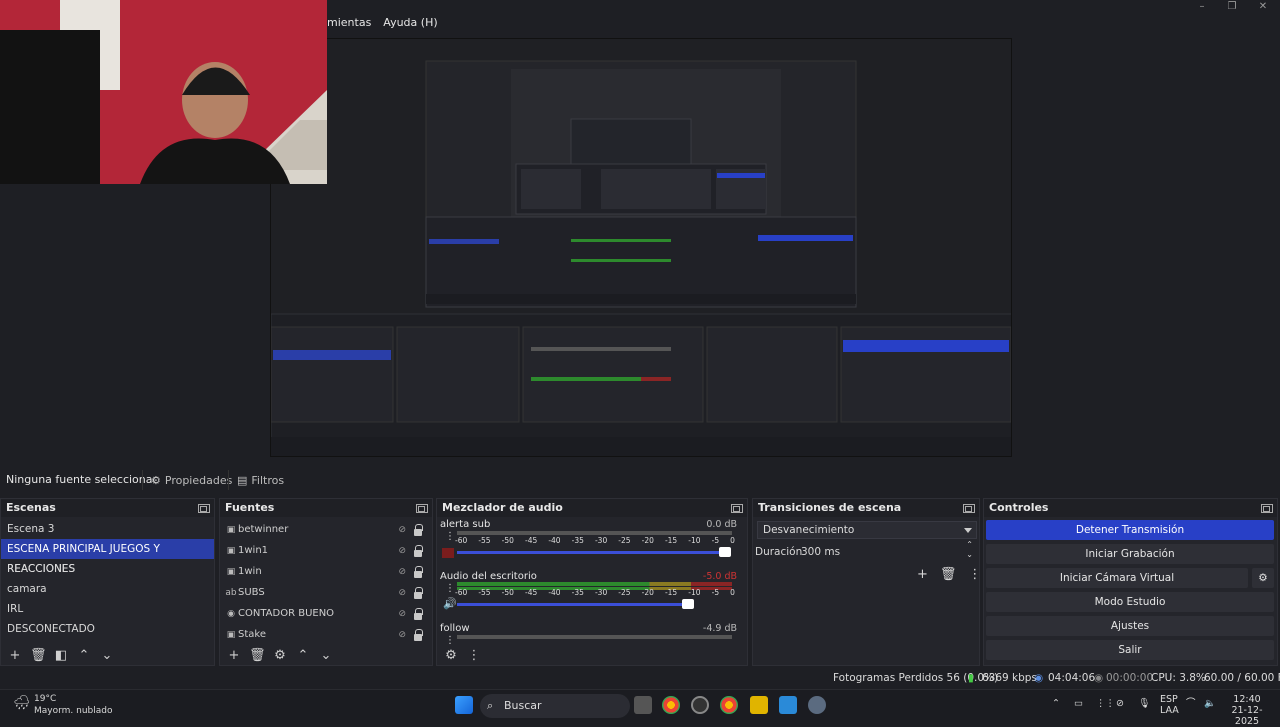 This screenshot has height=727, width=1280. I want to click on source-item: ◉ CONTADOR BUENO ⊘, so click(326, 613).